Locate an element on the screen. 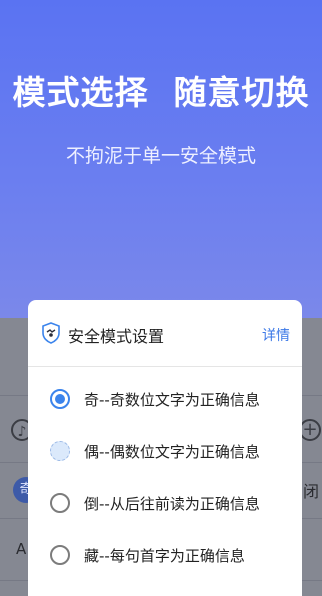 The image size is (322, 596). radio-selected-icon is located at coordinates (60, 399).